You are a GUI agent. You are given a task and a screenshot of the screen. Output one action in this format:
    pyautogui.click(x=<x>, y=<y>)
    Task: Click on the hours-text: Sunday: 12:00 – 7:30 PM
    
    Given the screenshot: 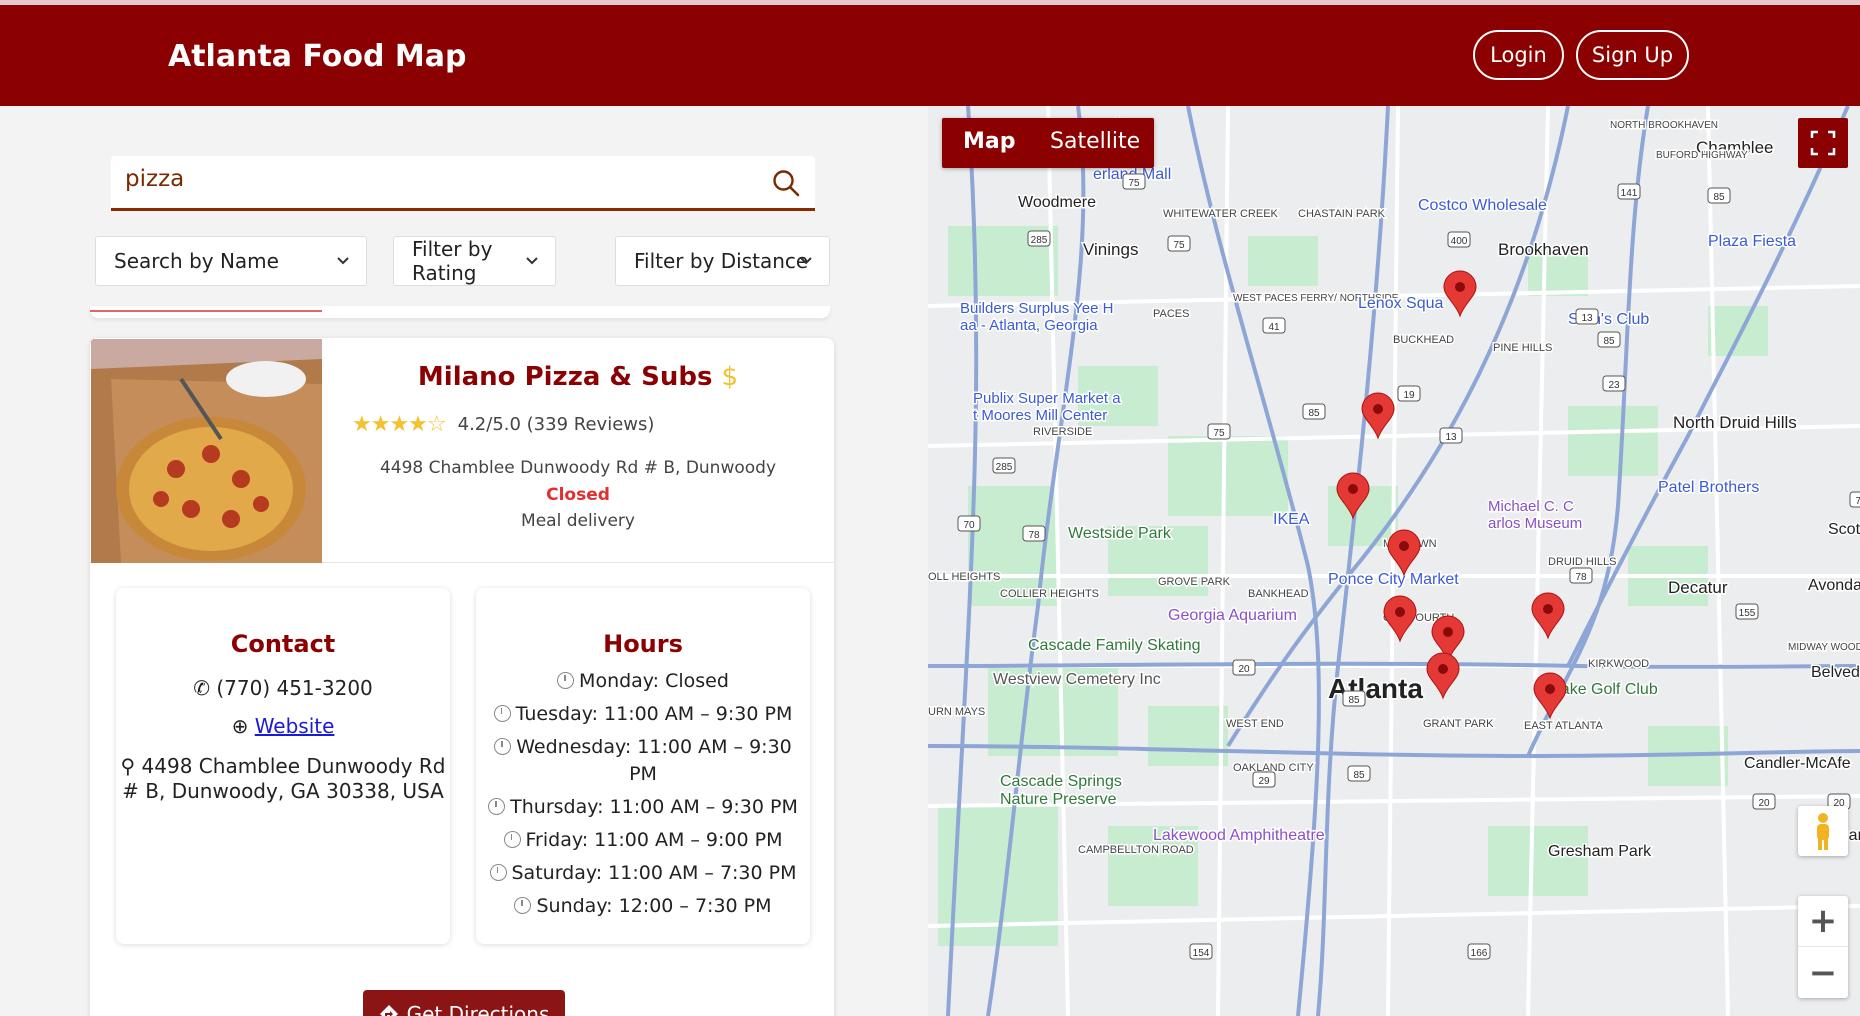 What is the action you would take?
    pyautogui.click(x=654, y=906)
    